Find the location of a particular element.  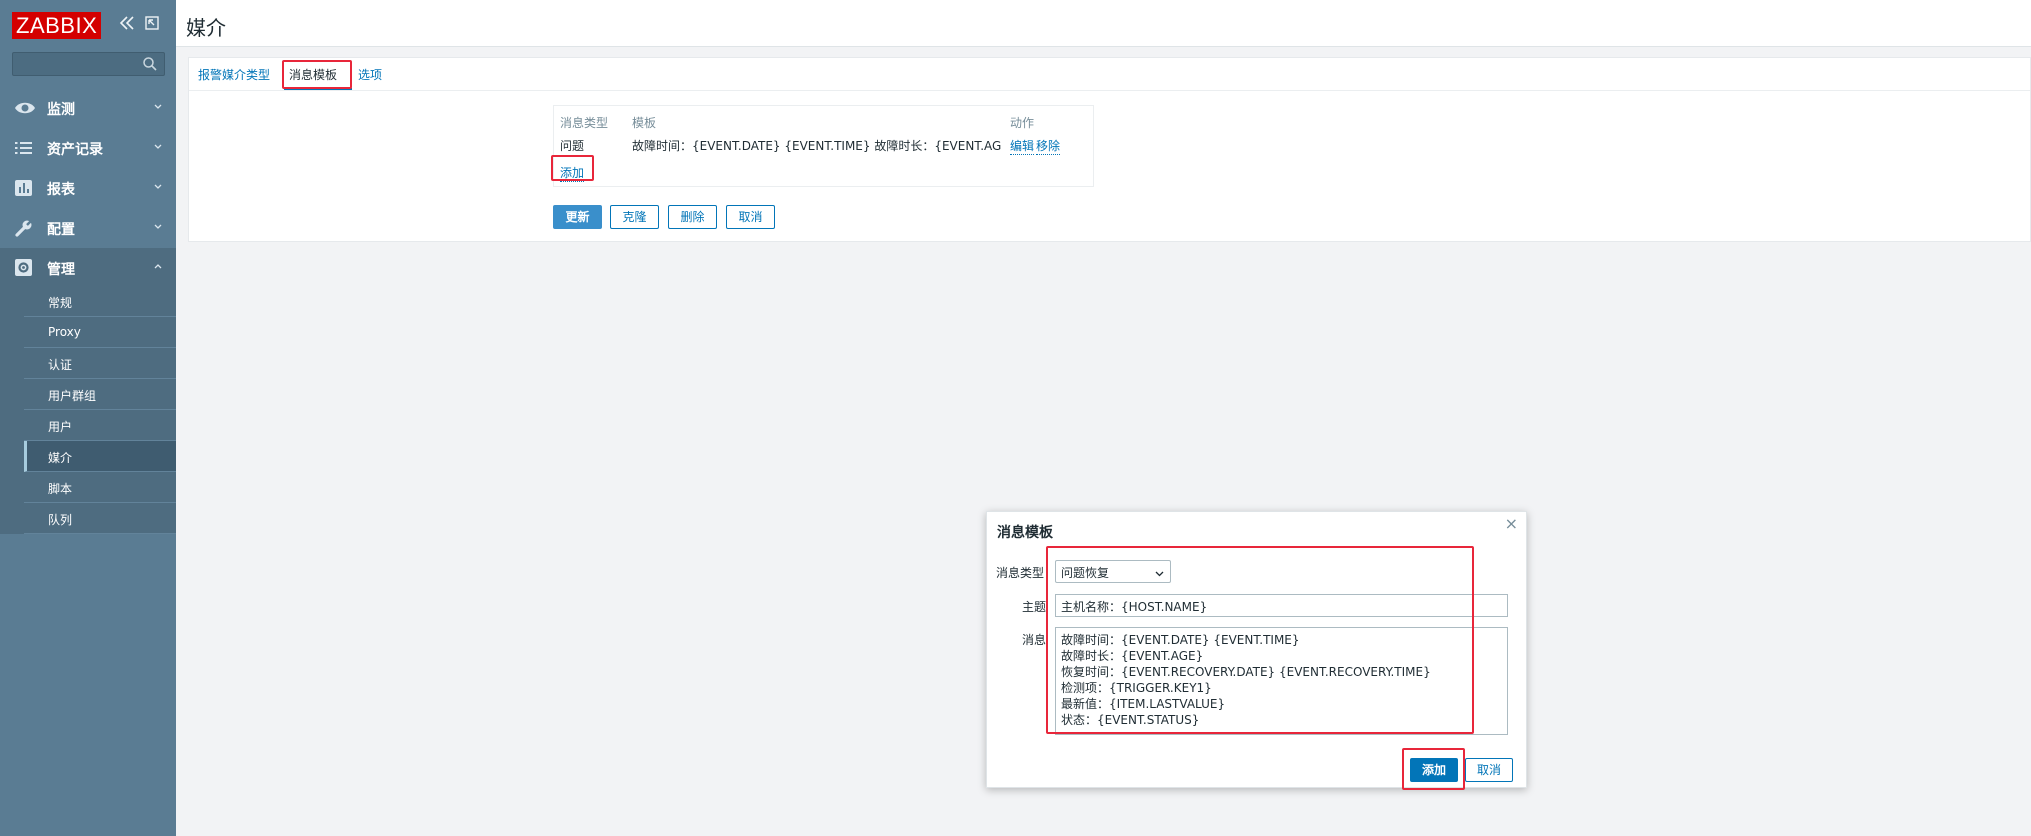

message-type-label: 消息类型 is located at coordinates (1020, 573).